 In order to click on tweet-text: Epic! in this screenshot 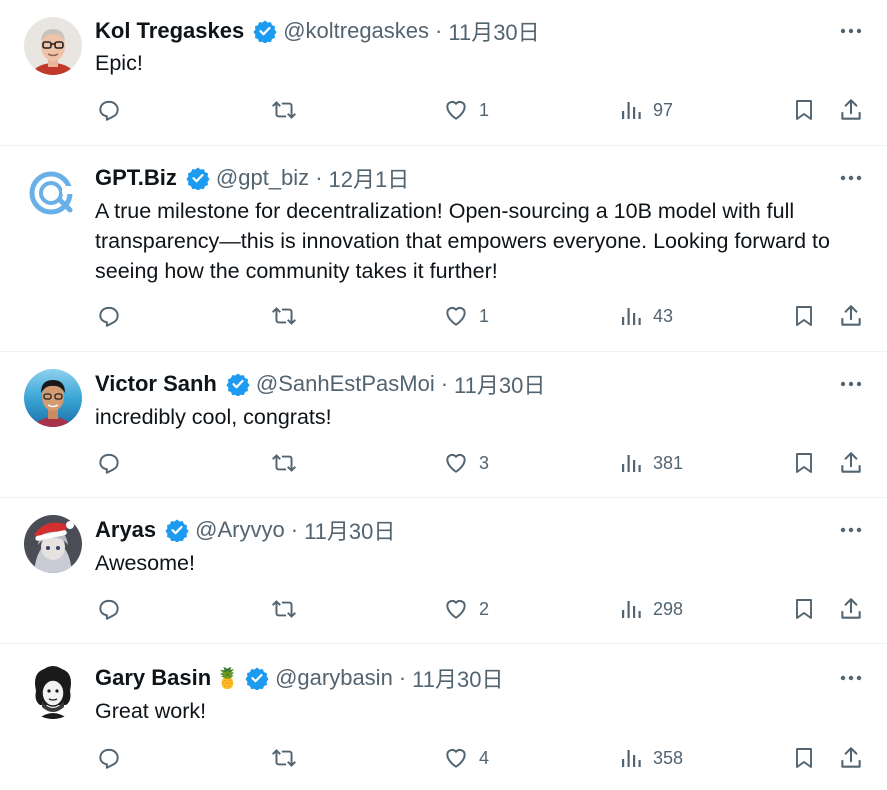, I will do `click(119, 63)`.